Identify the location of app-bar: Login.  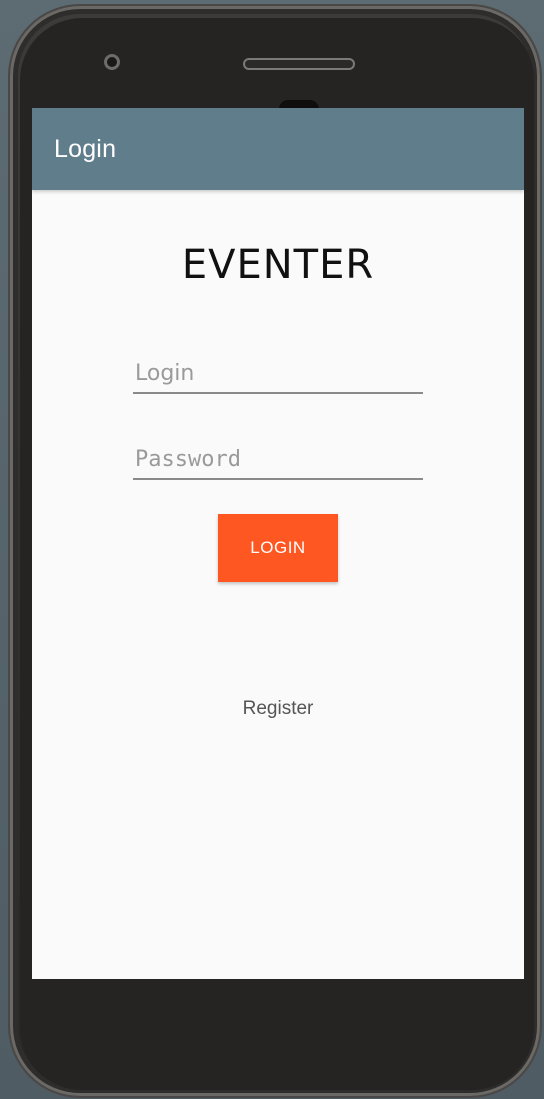
(278, 149).